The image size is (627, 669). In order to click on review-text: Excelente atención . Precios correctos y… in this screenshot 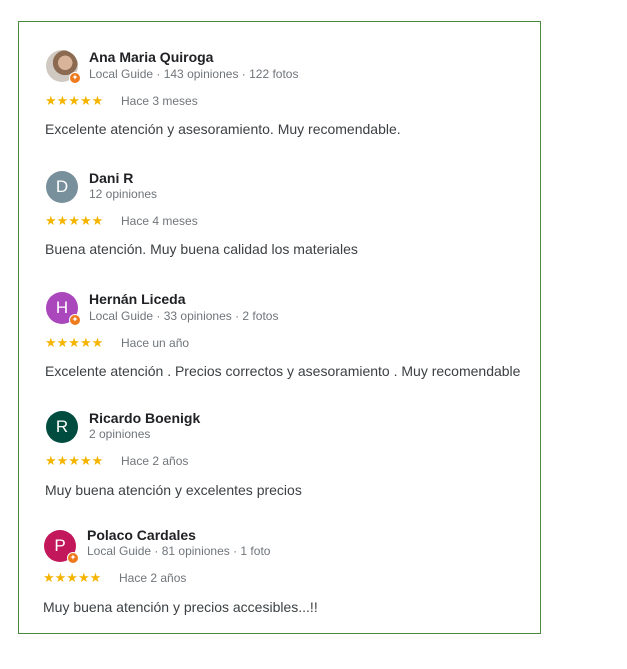, I will do `click(283, 371)`.